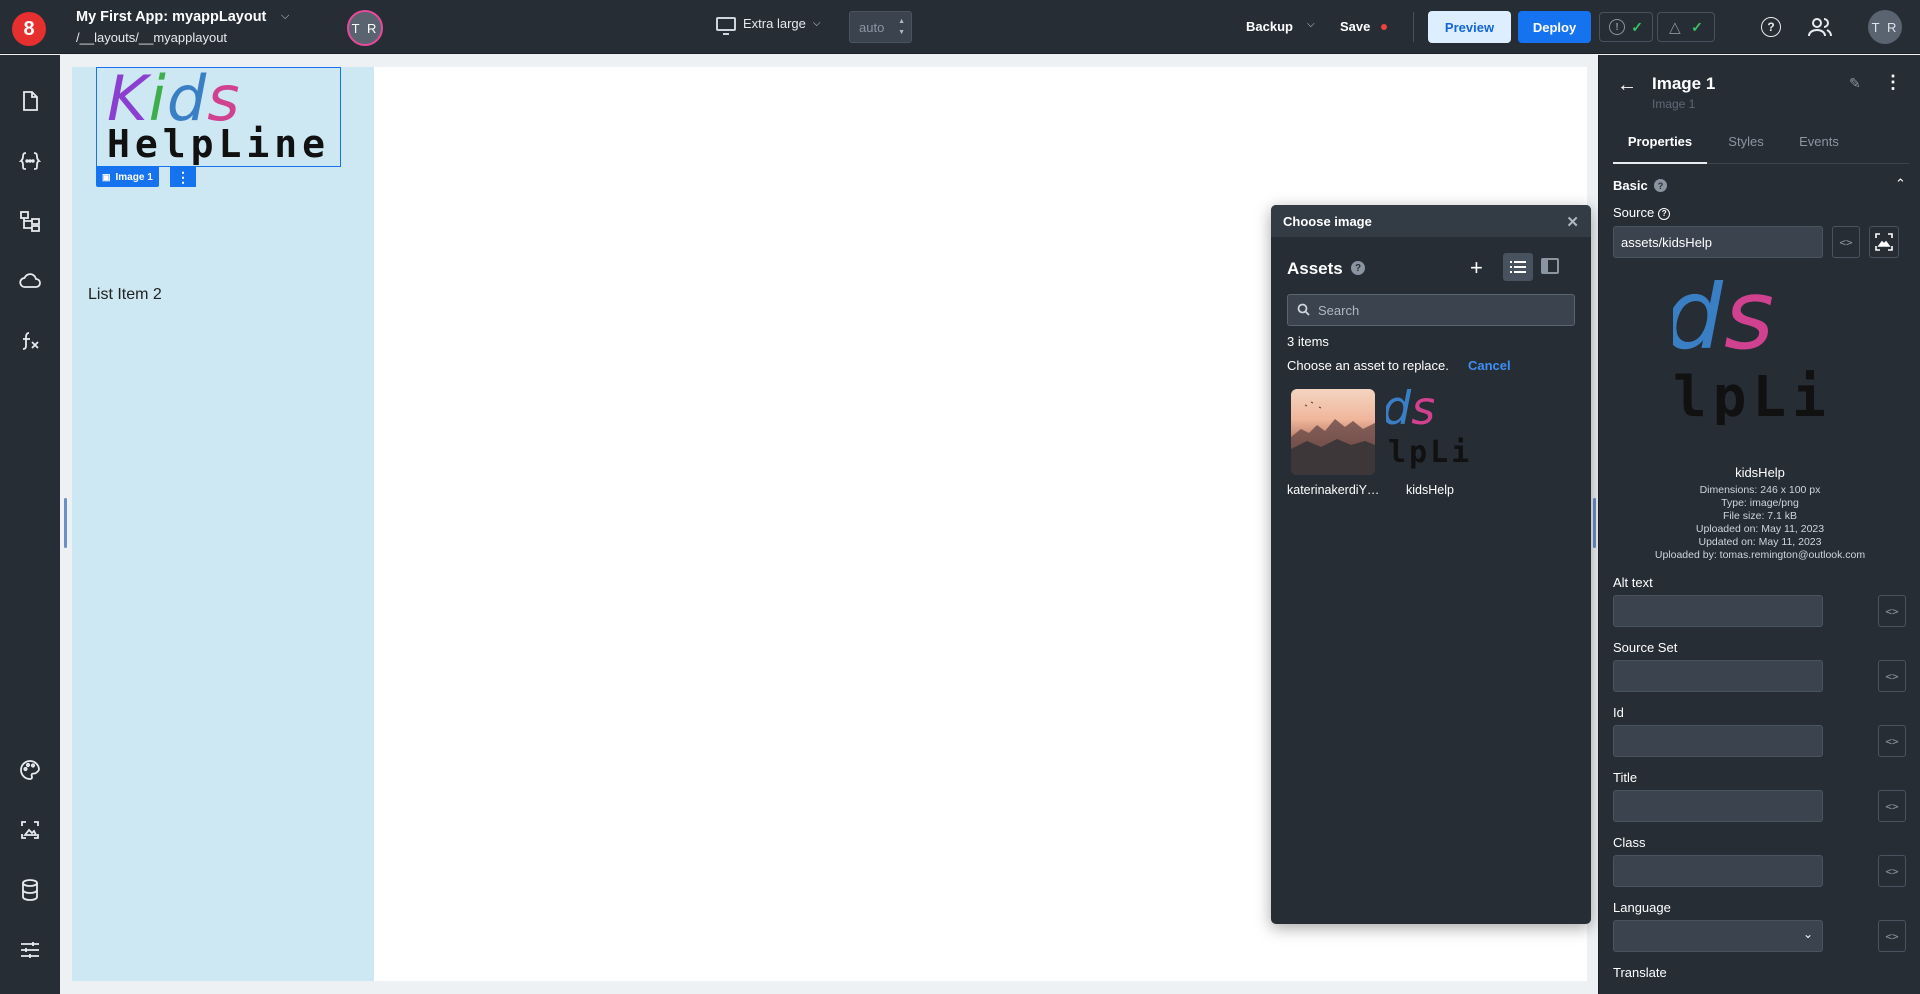  Describe the element at coordinates (1269, 26) in the screenshot. I see `backup-button: Backup` at that location.